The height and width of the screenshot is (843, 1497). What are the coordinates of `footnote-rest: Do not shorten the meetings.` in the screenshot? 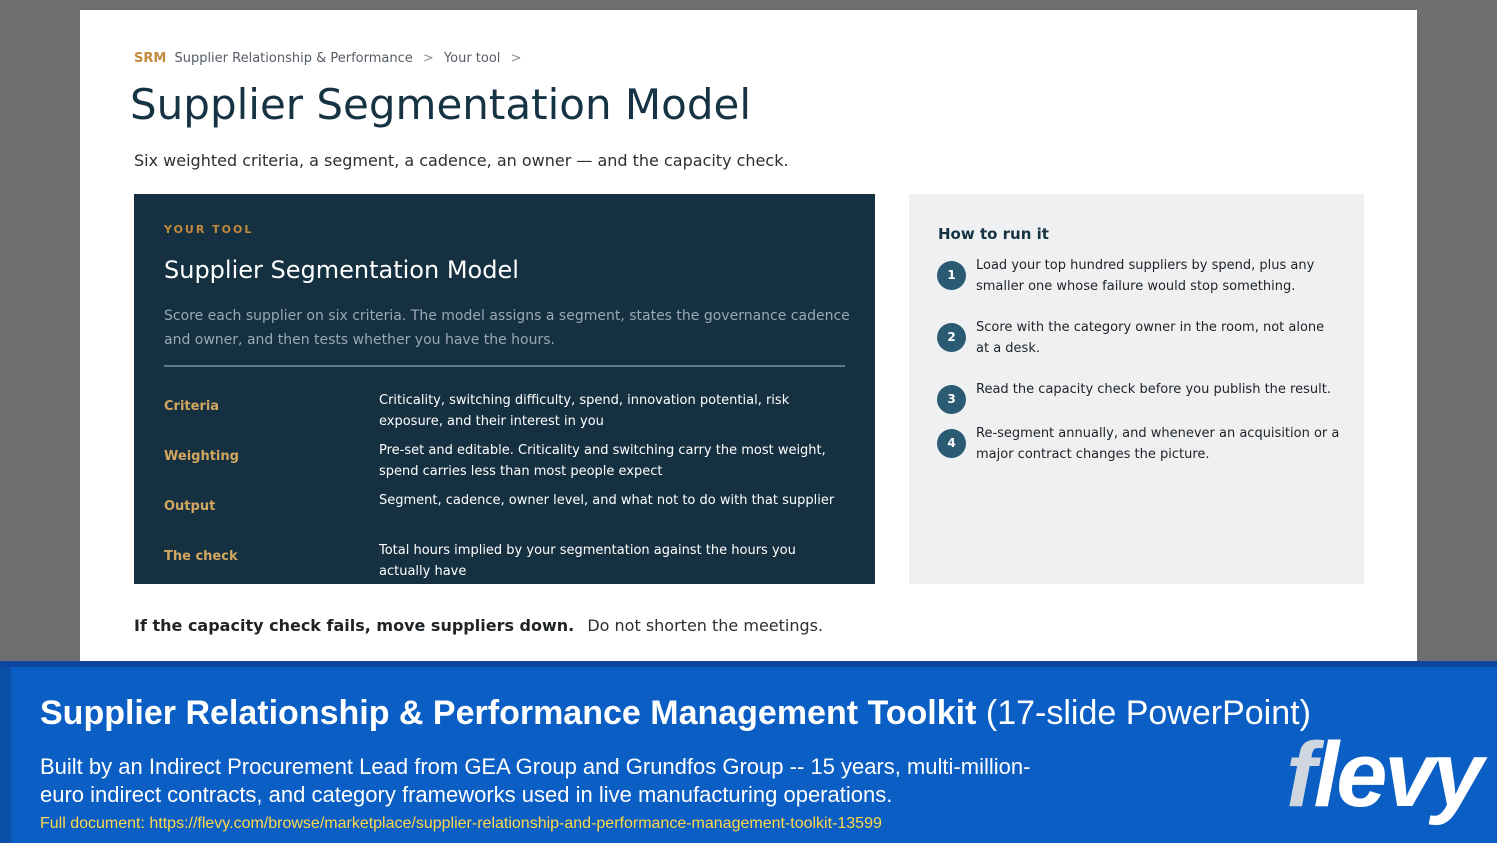 It's located at (705, 625).